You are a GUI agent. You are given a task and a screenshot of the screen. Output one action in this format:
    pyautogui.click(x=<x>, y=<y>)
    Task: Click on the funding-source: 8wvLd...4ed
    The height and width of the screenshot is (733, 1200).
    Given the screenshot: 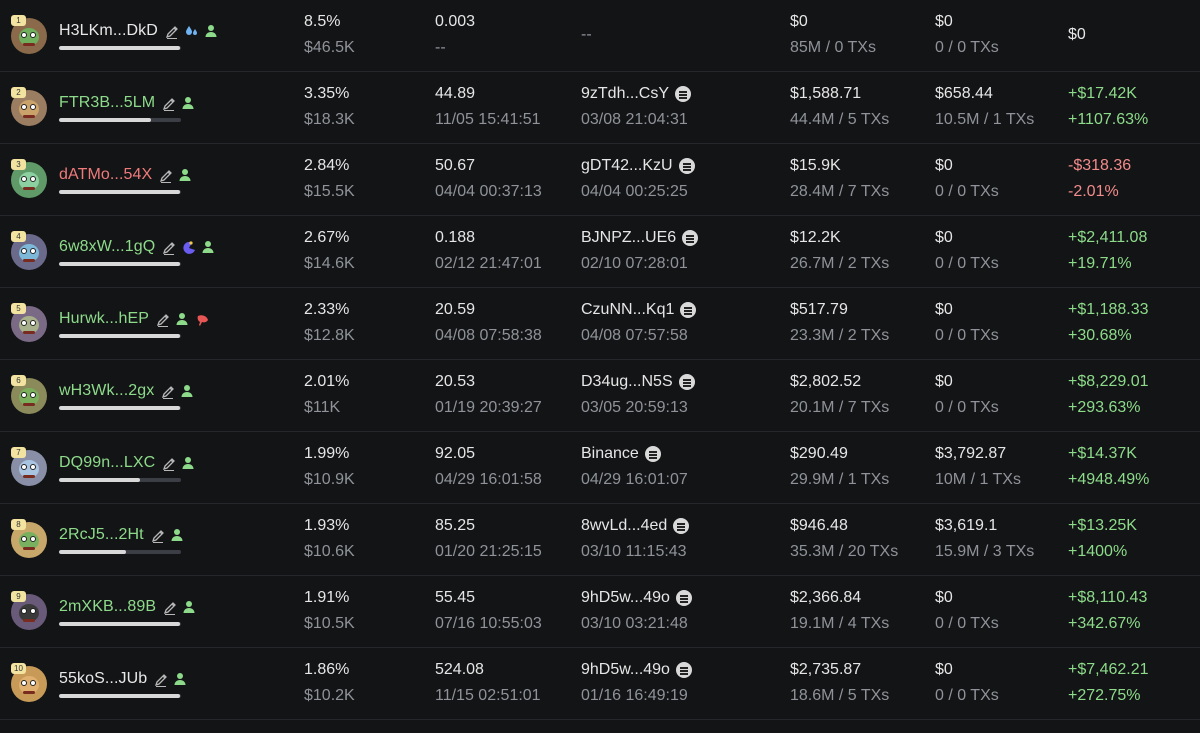 What is the action you would take?
    pyautogui.click(x=635, y=526)
    